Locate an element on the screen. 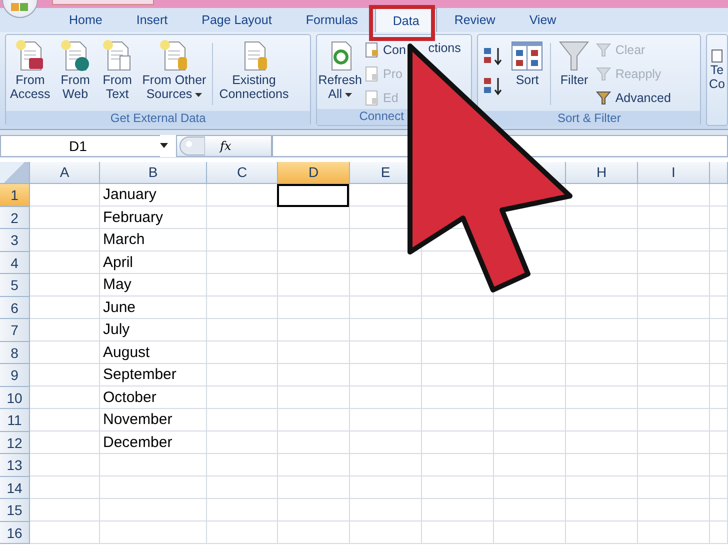 This screenshot has width=728, height=546. ribbon-button: From Access is located at coordinates (30, 70).